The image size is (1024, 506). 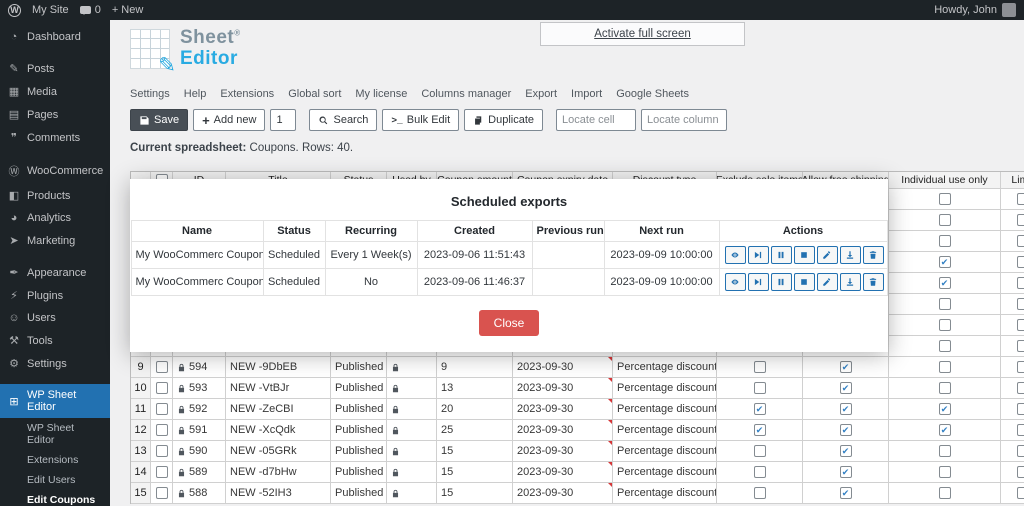 I want to click on add-new-button: + Add new, so click(x=229, y=120).